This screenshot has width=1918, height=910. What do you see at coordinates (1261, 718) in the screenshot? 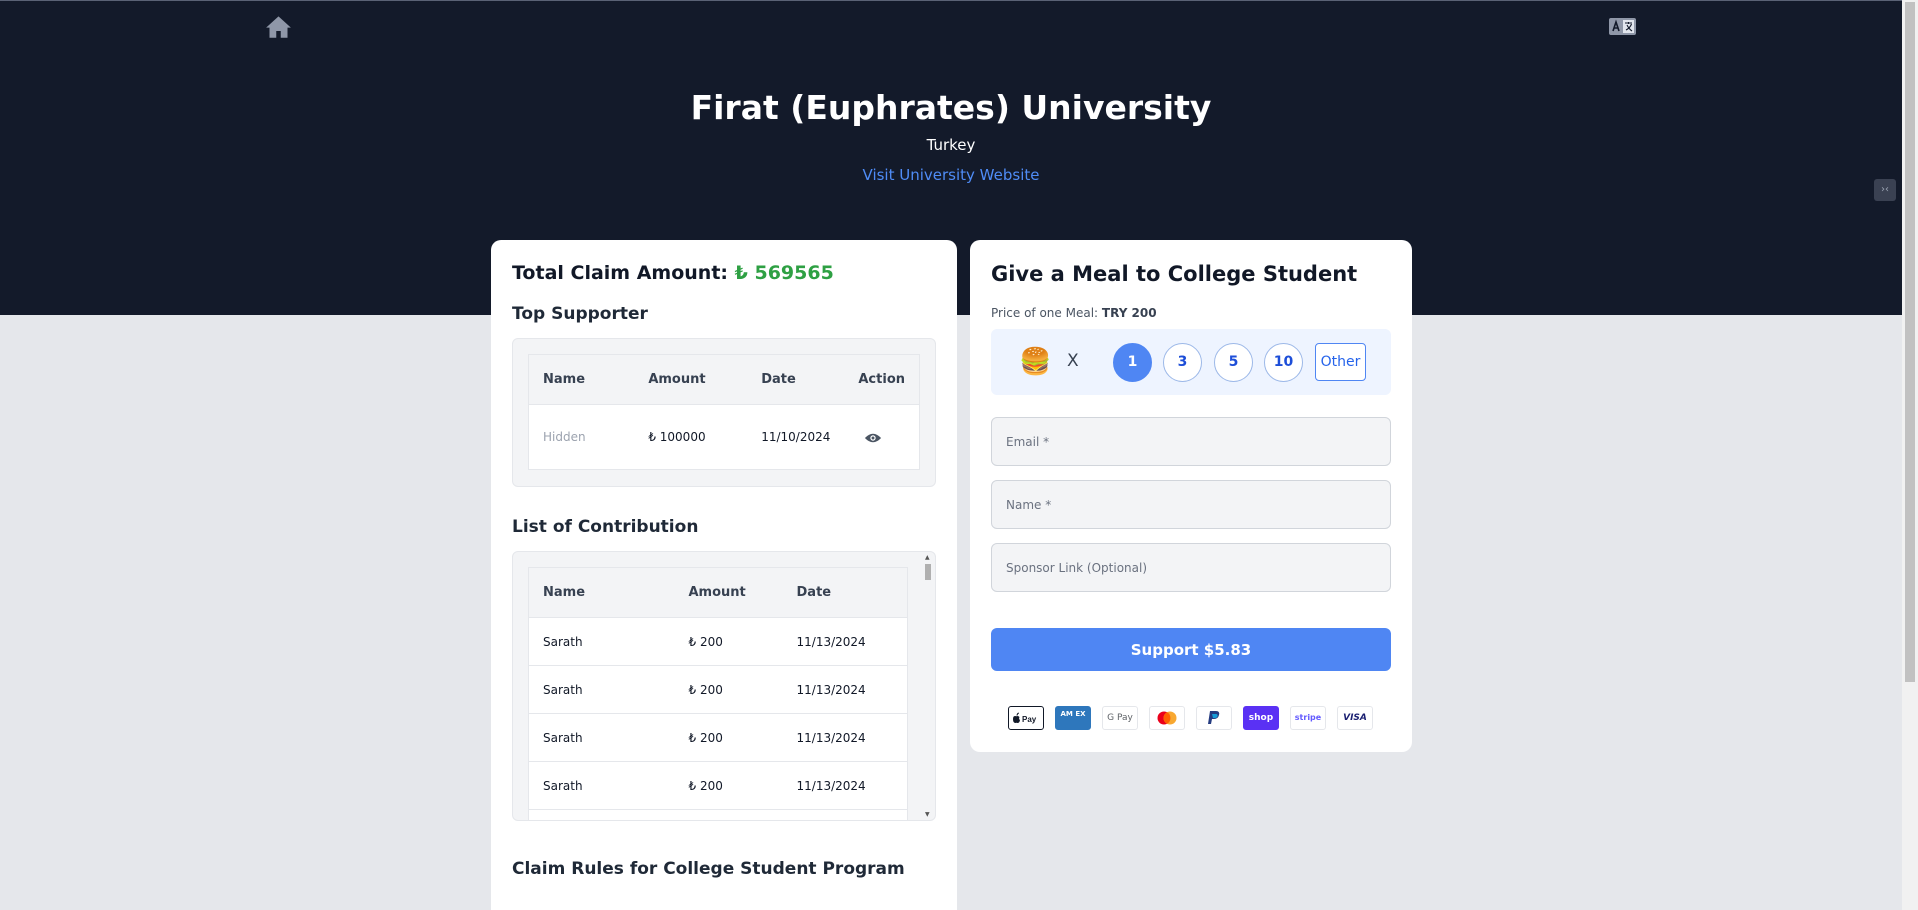
I see `shop-pay-icon: shop` at bounding box center [1261, 718].